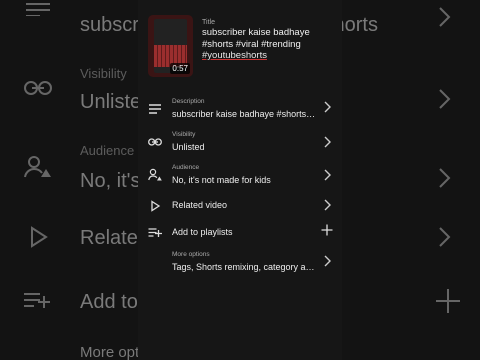  Describe the element at coordinates (109, 302) in the screenshot. I see `bg-add-text: Add to` at that location.